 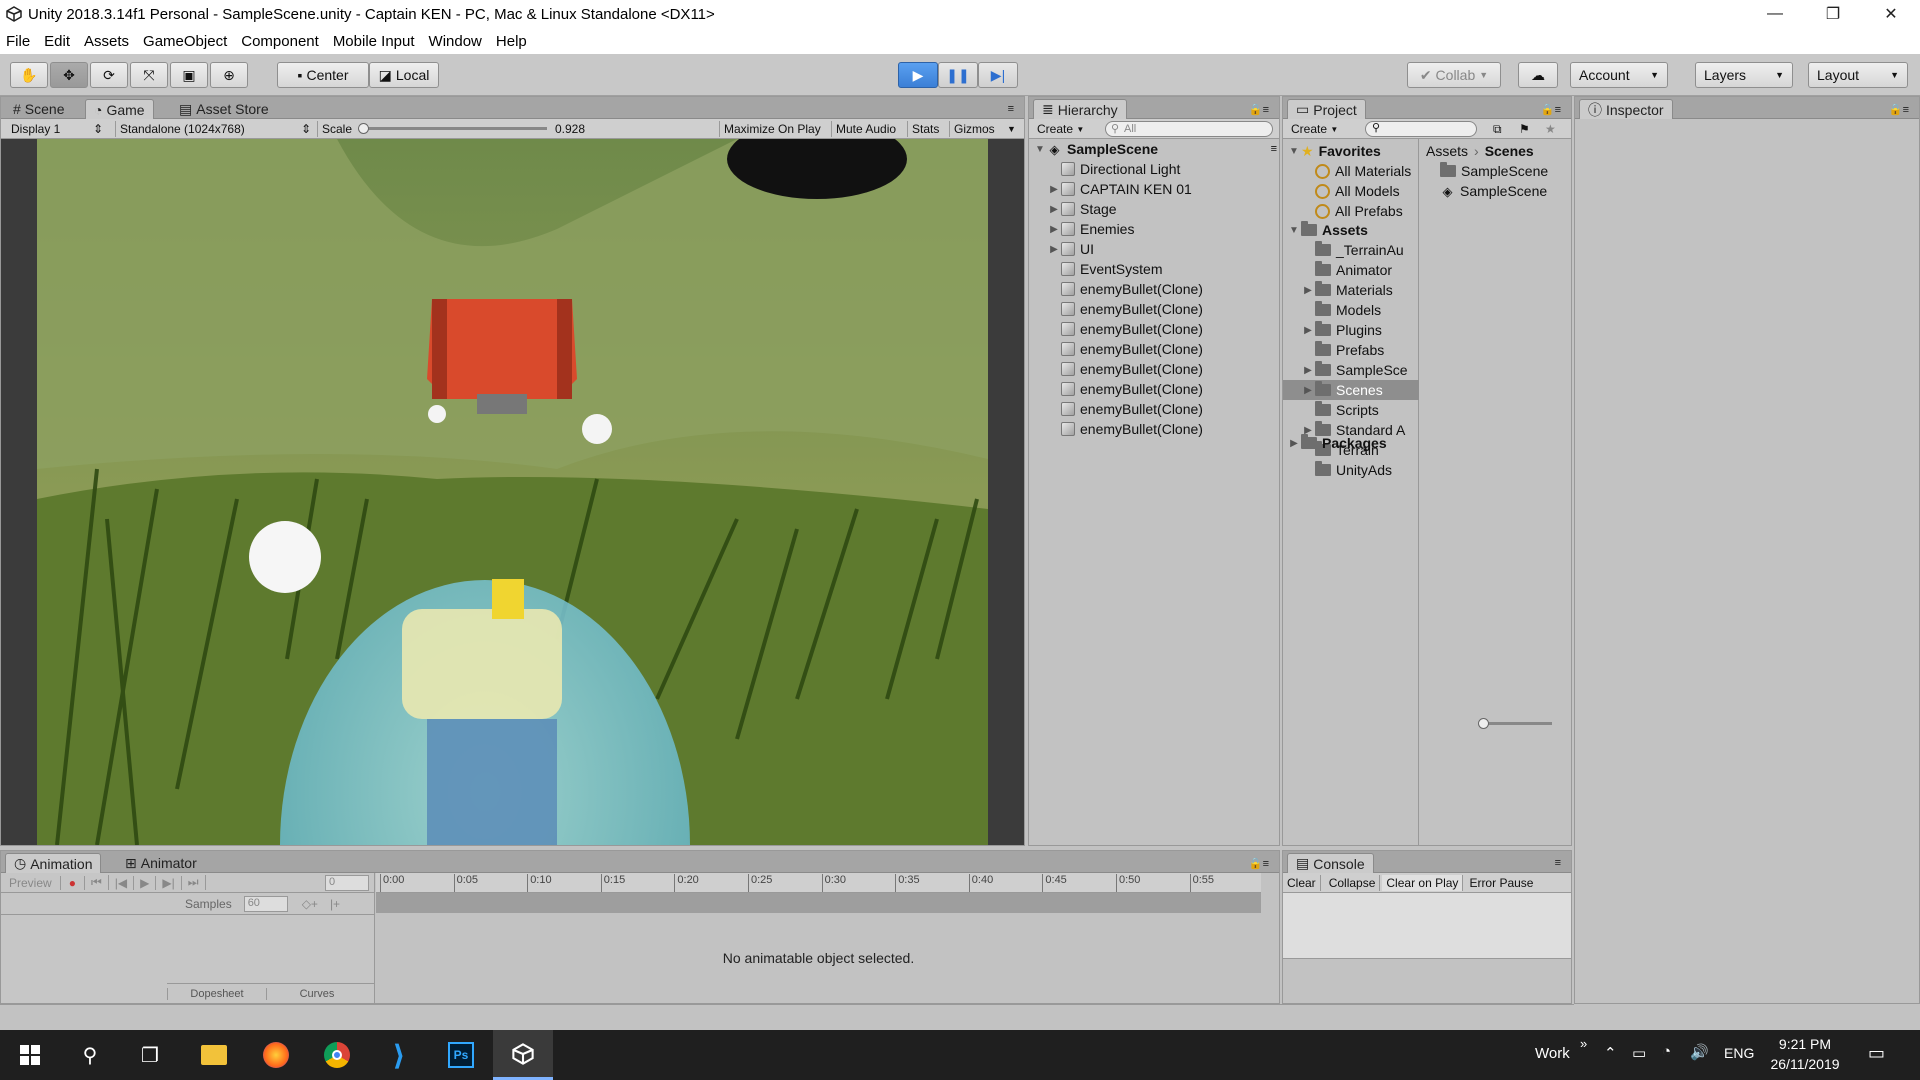 What do you see at coordinates (69, 75) in the screenshot?
I see `move-tool-button: ✥` at bounding box center [69, 75].